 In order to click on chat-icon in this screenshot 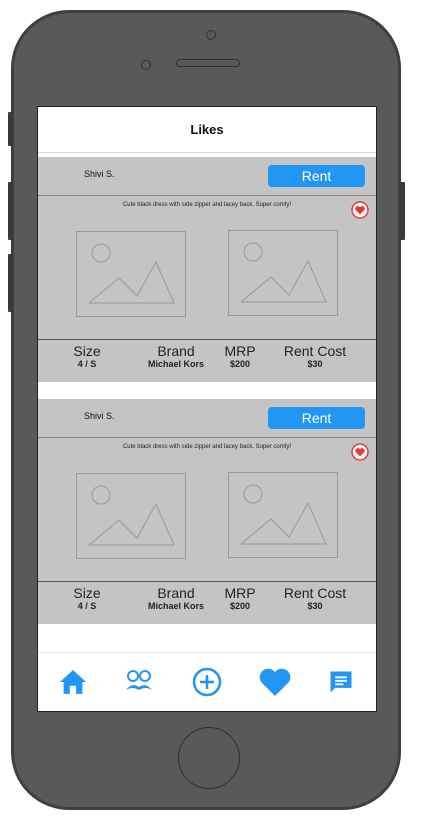, I will do `click(341, 682)`.